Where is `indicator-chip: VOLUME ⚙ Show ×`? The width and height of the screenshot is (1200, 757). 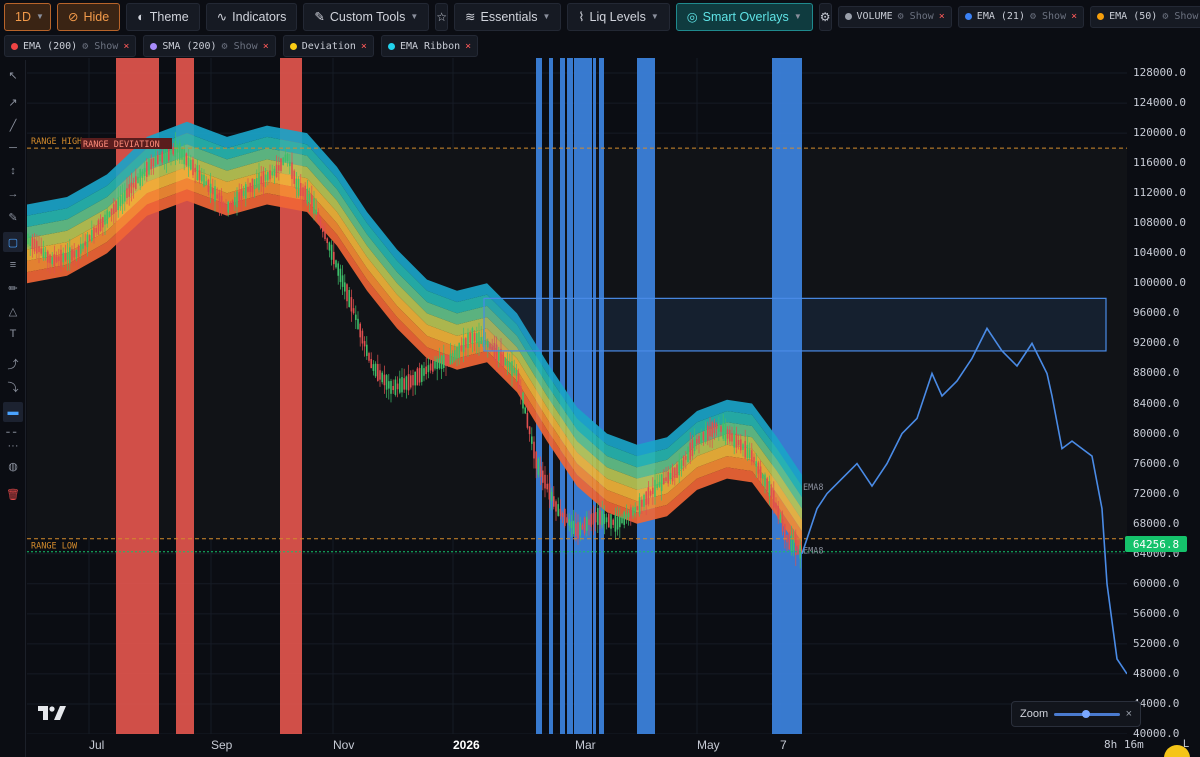 indicator-chip: VOLUME ⚙ Show × is located at coordinates (894, 16).